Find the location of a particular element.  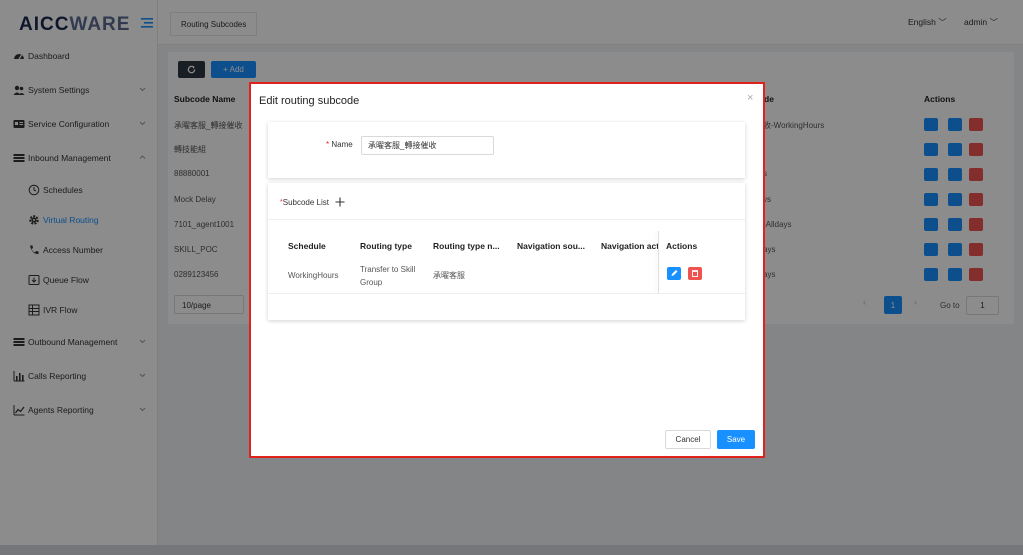

subcode-routing-type: Transfer to Skill Group is located at coordinates (388, 276).